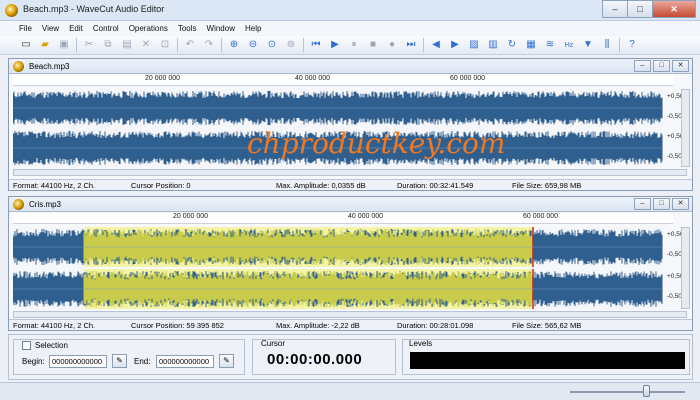  I want to click on record-icon: ●, so click(392, 45).